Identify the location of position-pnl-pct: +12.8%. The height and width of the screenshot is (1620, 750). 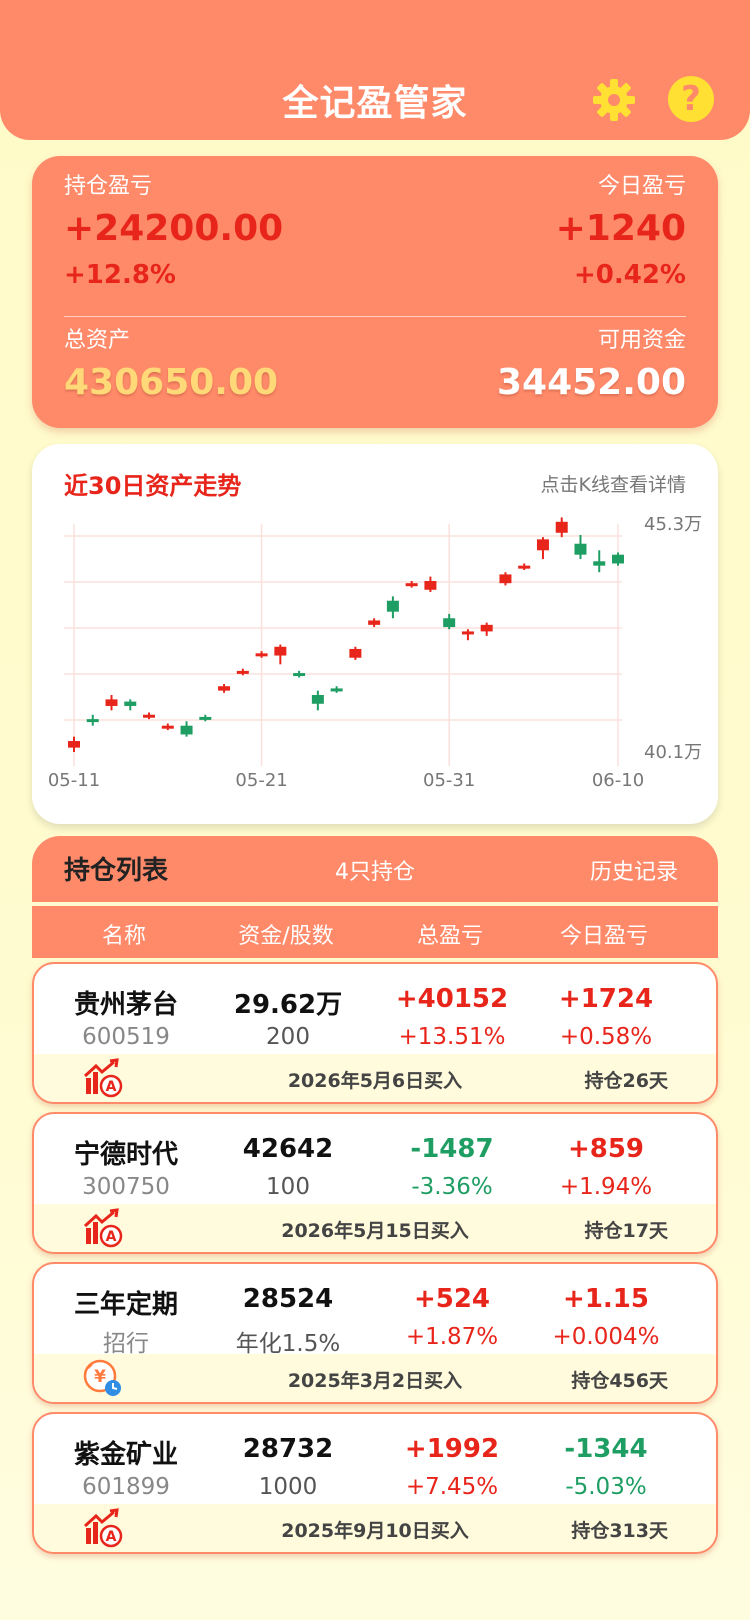
(120, 275).